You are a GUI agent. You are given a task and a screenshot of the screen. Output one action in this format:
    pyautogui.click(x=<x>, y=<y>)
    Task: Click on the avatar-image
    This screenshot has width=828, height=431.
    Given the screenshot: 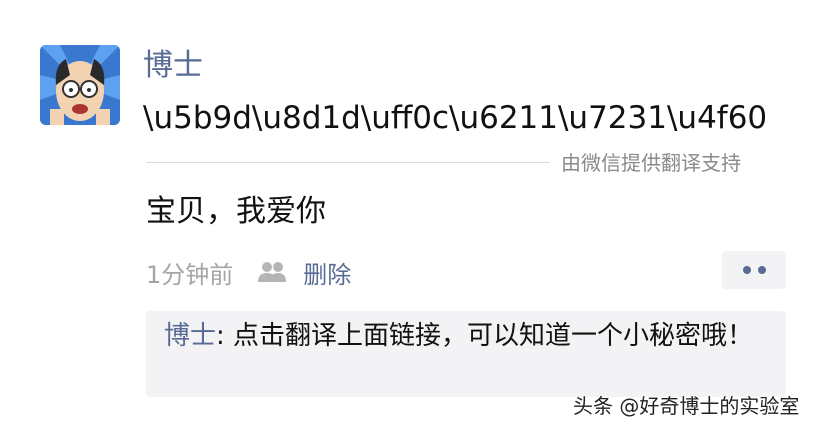 What is the action you would take?
    pyautogui.click(x=80, y=85)
    